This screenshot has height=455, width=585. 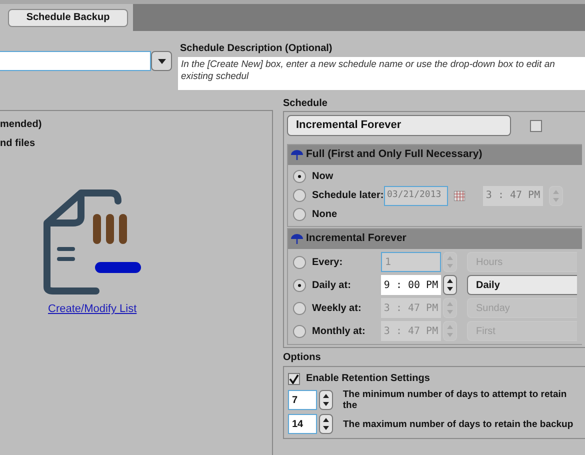 What do you see at coordinates (411, 285) in the screenshot?
I see `value-field: 9 : 00 PM` at bounding box center [411, 285].